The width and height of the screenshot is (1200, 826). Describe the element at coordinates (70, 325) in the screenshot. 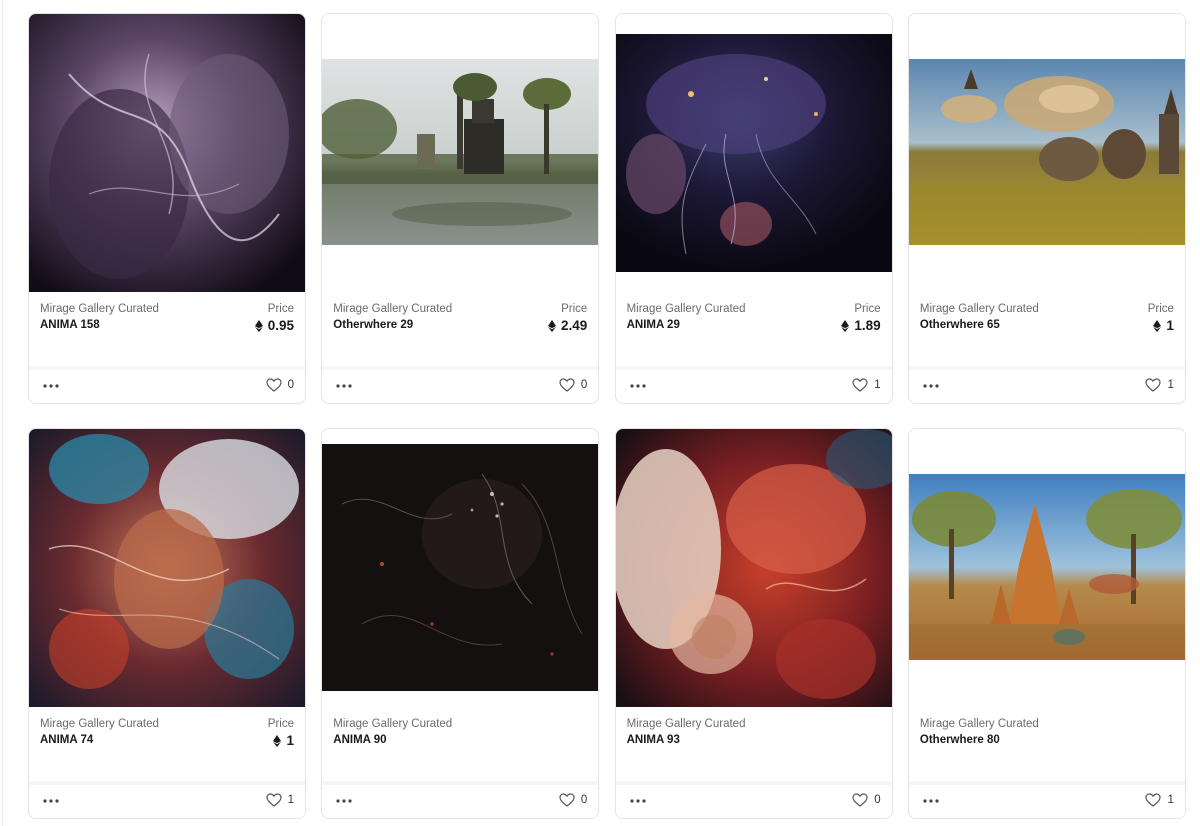

I see `nft-title: ANIMA 158` at that location.